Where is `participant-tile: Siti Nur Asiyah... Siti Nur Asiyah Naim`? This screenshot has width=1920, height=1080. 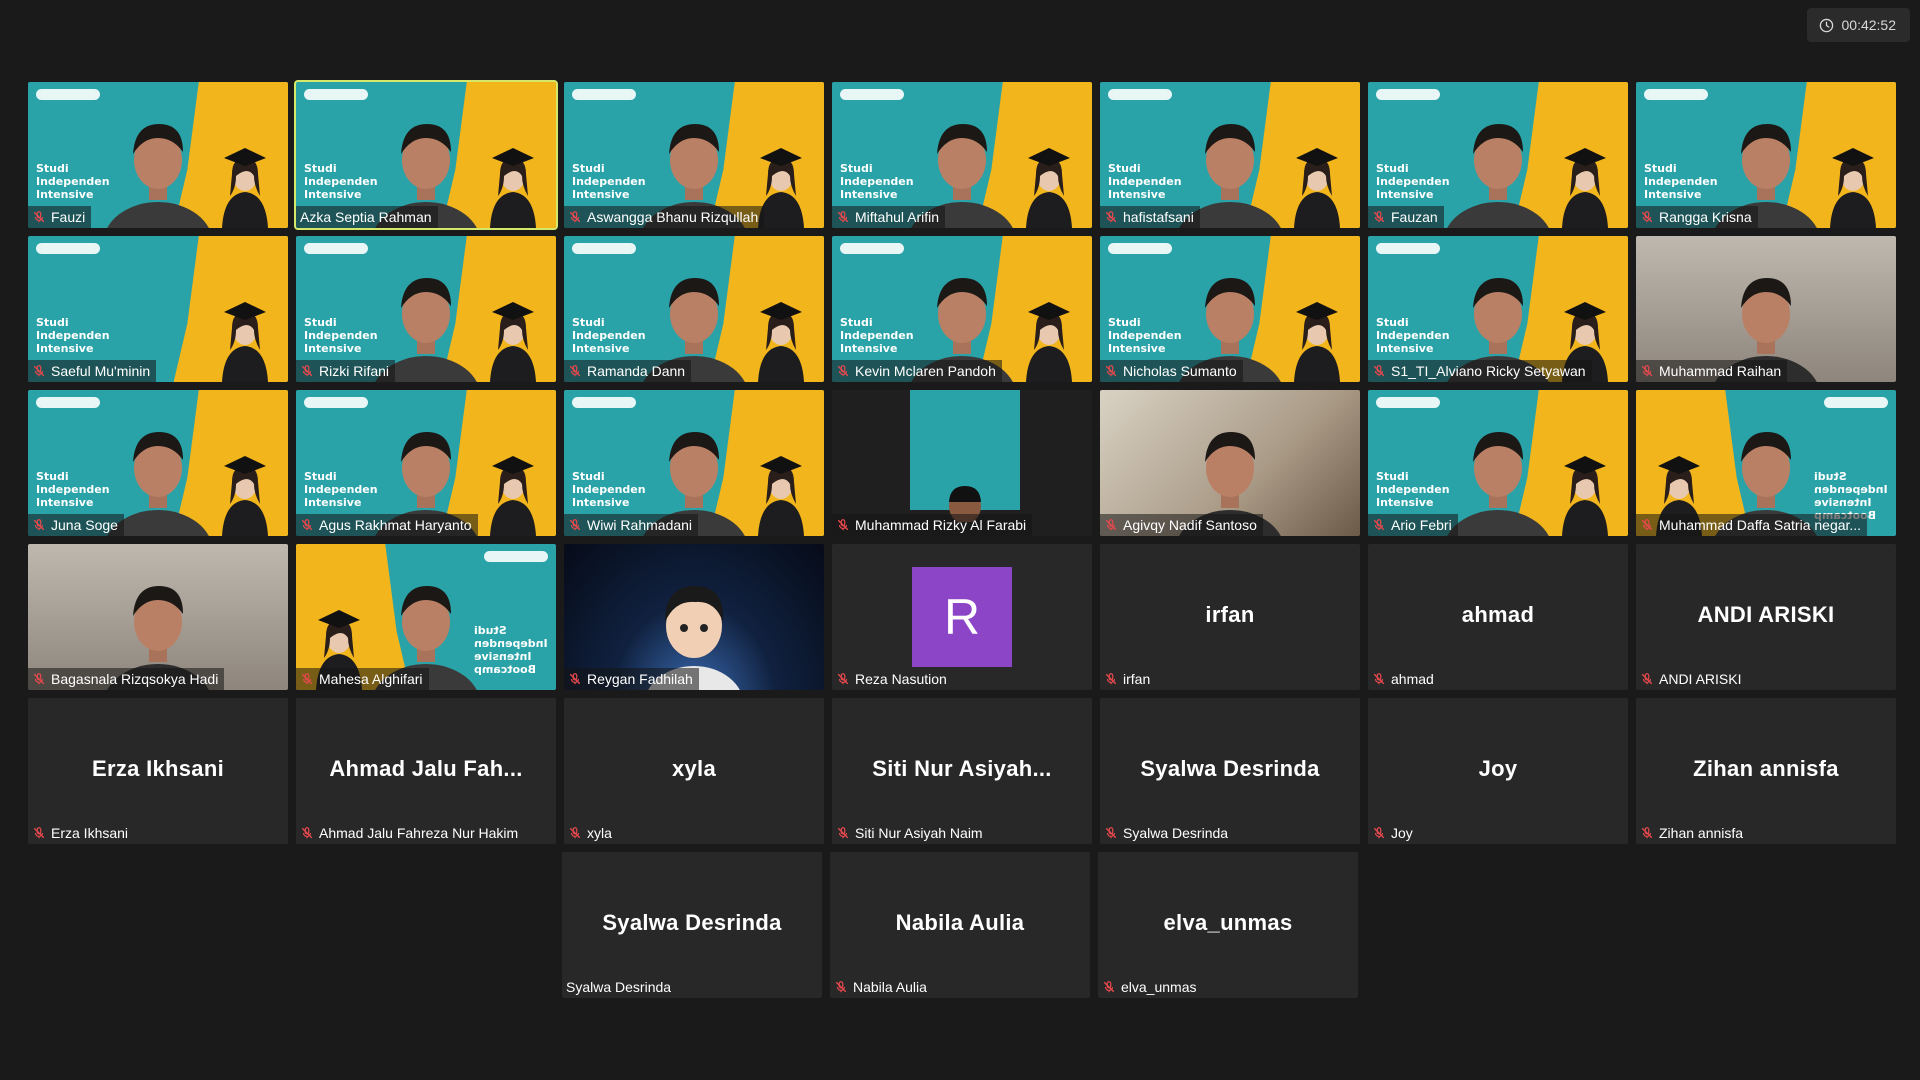 participant-tile: Siti Nur Asiyah... Siti Nur Asiyah Naim is located at coordinates (962, 771).